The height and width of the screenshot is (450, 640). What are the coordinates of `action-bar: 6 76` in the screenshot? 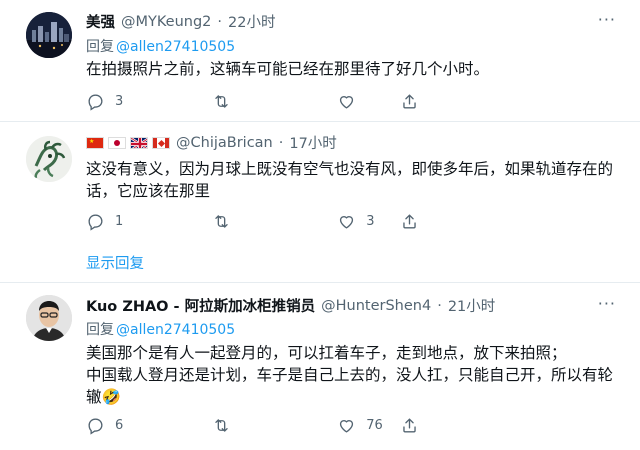 It's located at (261, 425).